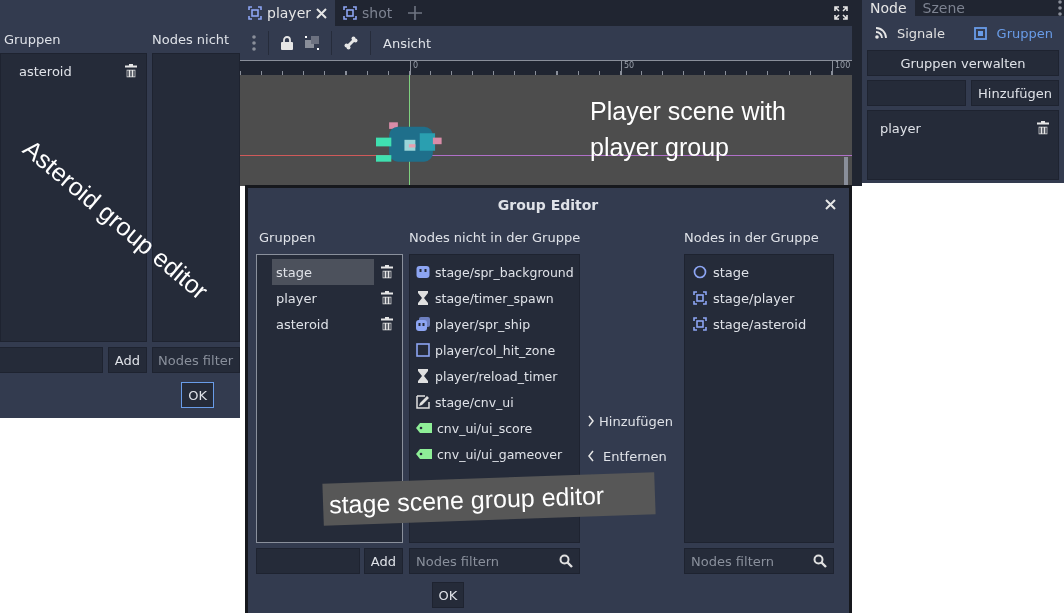  I want to click on manage-groups-button: Gruppen verwalten, so click(963, 63).